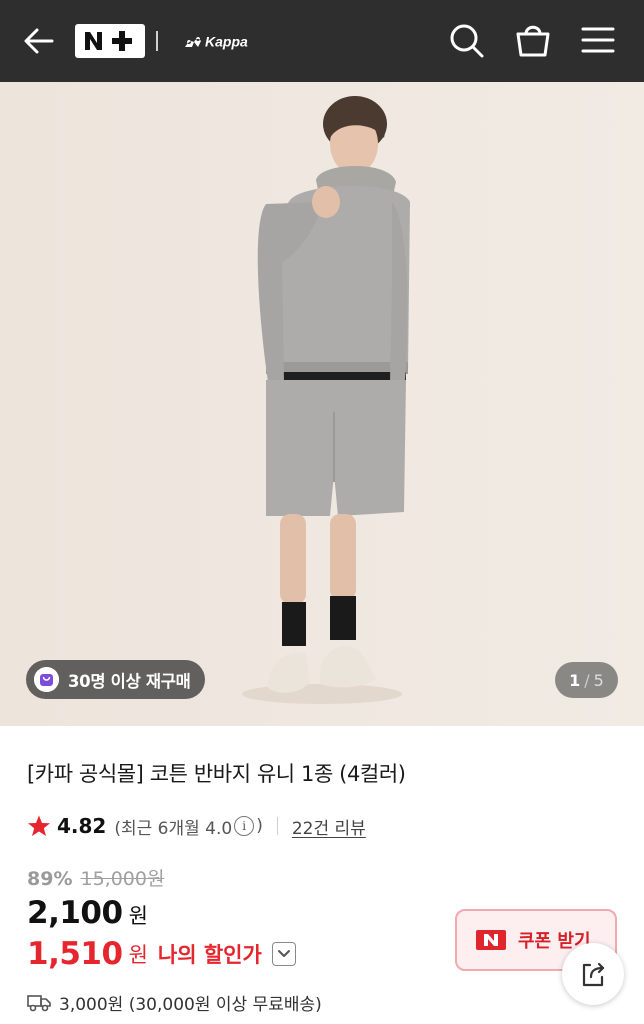 The image size is (644, 1024). Describe the element at coordinates (173, 828) in the screenshot. I see `recent-rating: (최근 6개월 4.0` at that location.